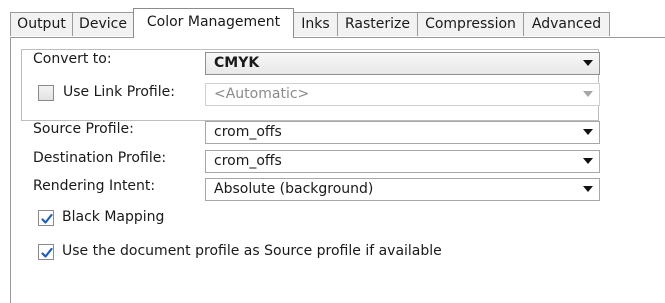 This screenshot has width=665, height=303. I want to click on rendering-intent-value: Absolute (background), so click(294, 189).